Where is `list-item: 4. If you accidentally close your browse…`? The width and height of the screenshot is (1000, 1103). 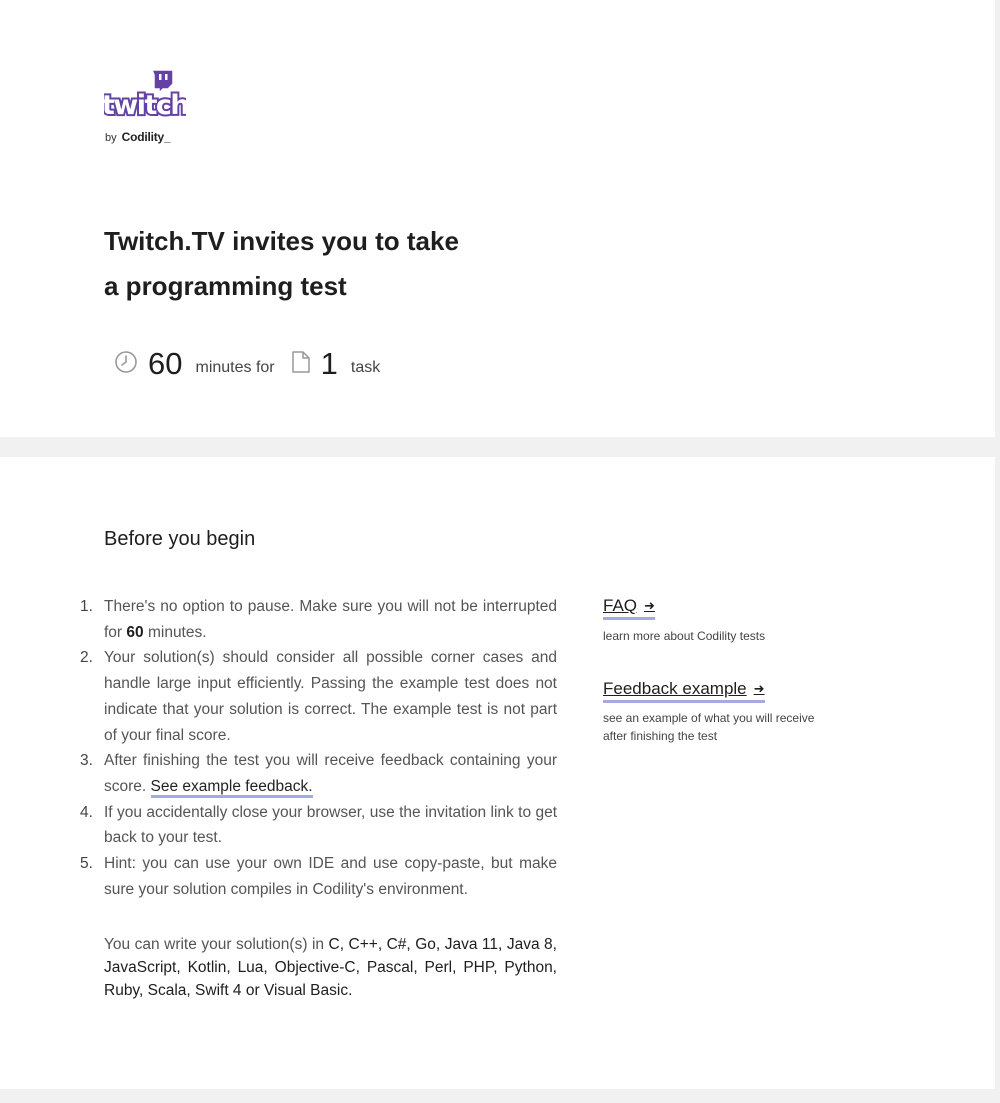
list-item: 4. If you accidentally close your browse… is located at coordinates (318, 825).